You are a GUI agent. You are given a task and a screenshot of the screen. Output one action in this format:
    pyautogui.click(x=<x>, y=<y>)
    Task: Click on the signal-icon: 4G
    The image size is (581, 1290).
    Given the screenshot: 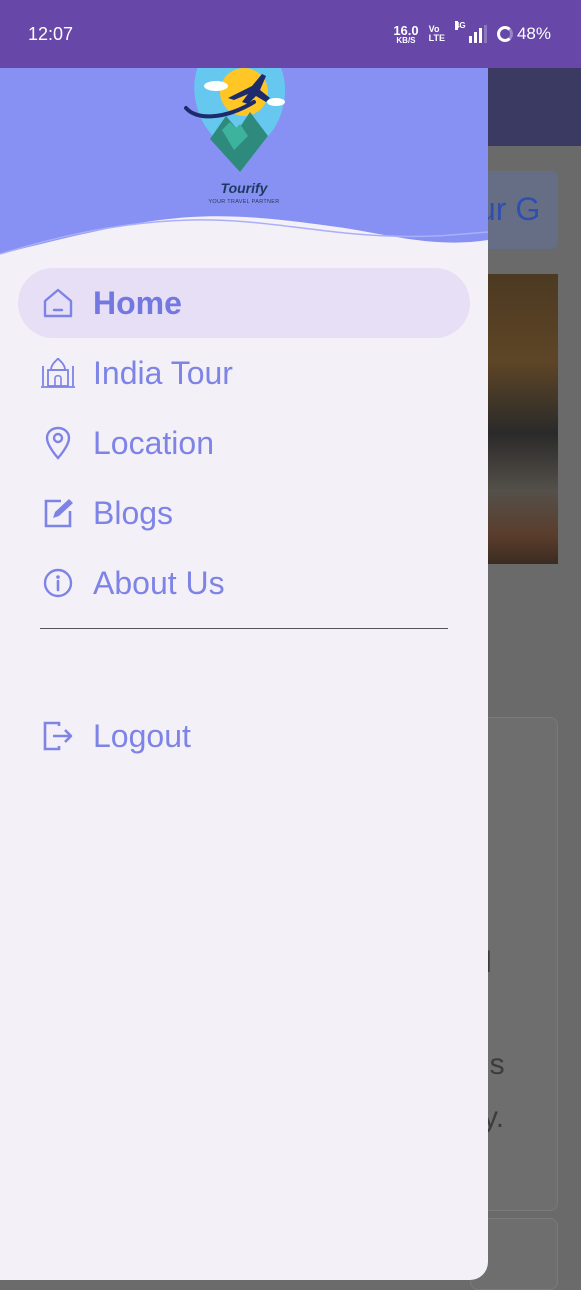 What is the action you would take?
    pyautogui.click(x=470, y=32)
    